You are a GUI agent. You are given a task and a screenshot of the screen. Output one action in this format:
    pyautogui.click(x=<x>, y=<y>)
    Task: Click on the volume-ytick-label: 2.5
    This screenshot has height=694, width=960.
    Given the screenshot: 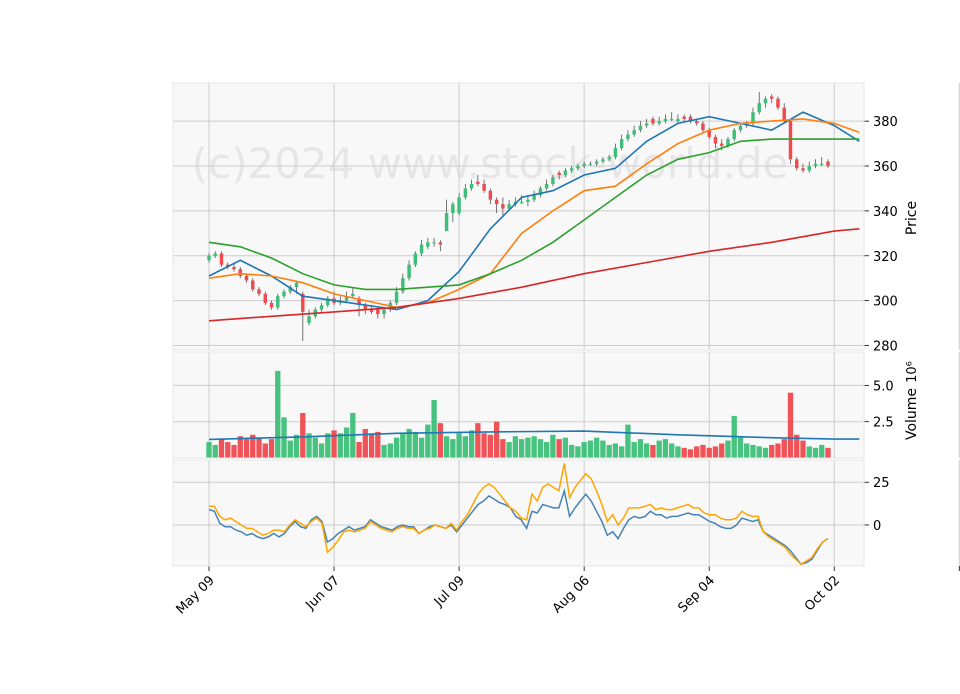 What is the action you would take?
    pyautogui.click(x=883, y=423)
    